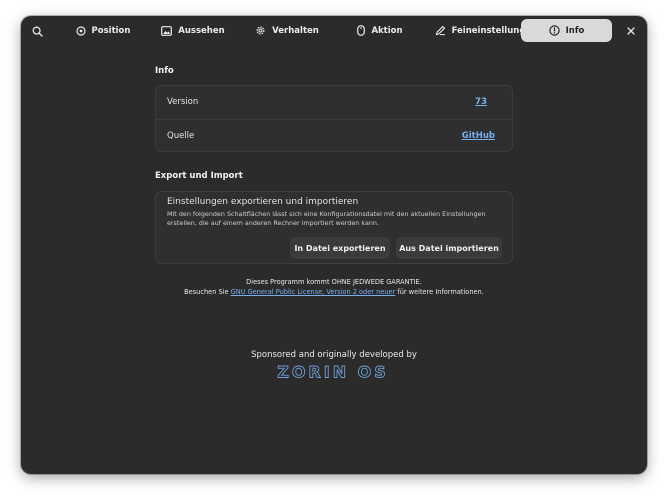 The height and width of the screenshot is (500, 667). I want to click on tab-label: Info, so click(575, 30).